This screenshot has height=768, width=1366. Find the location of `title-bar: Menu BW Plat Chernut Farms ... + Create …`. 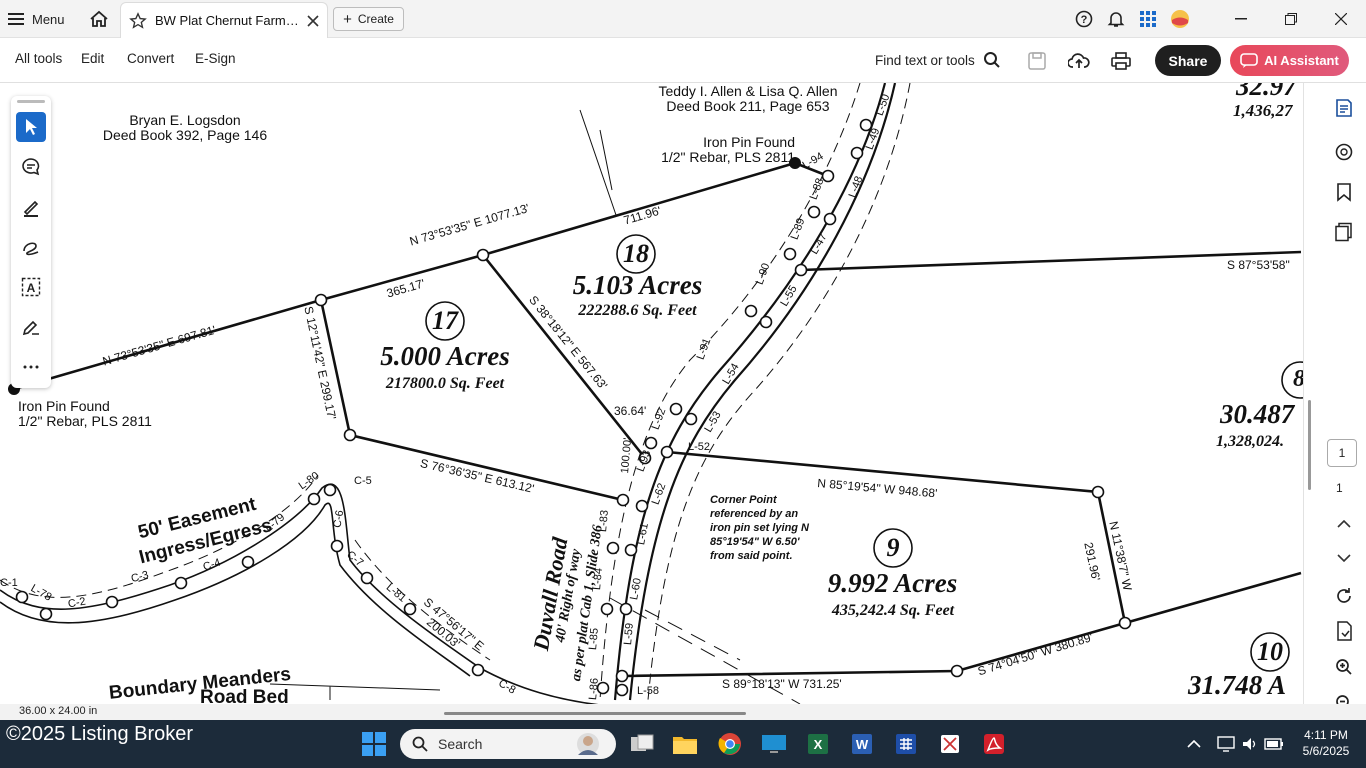

title-bar: Menu BW Plat Chernut Farms ... + Create … is located at coordinates (683, 19).